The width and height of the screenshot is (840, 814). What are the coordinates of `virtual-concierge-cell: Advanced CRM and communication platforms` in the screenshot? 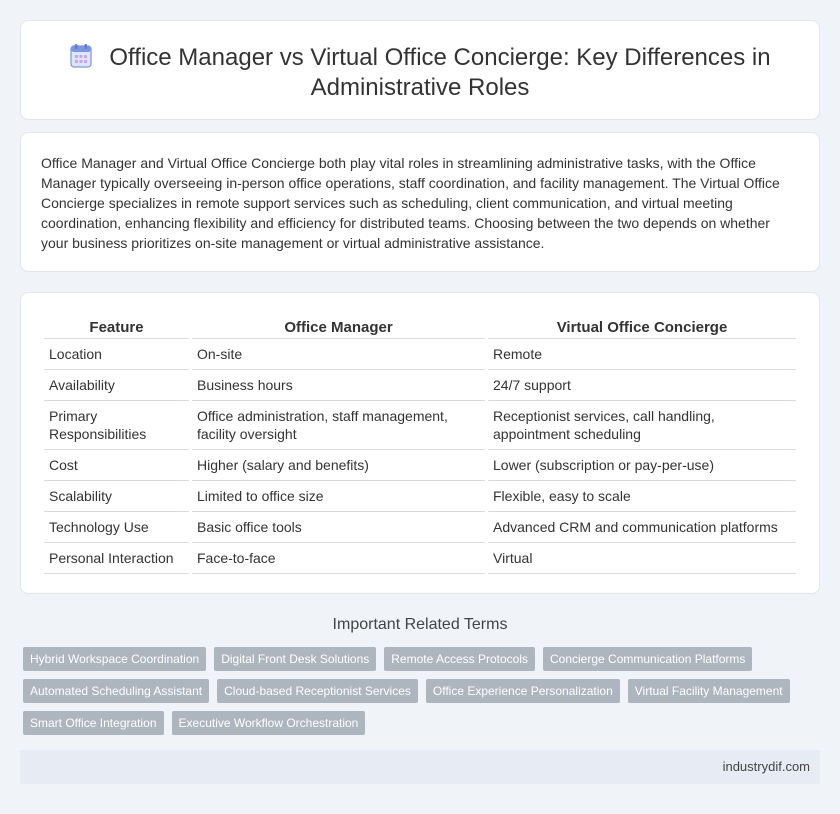 It's located at (642, 527).